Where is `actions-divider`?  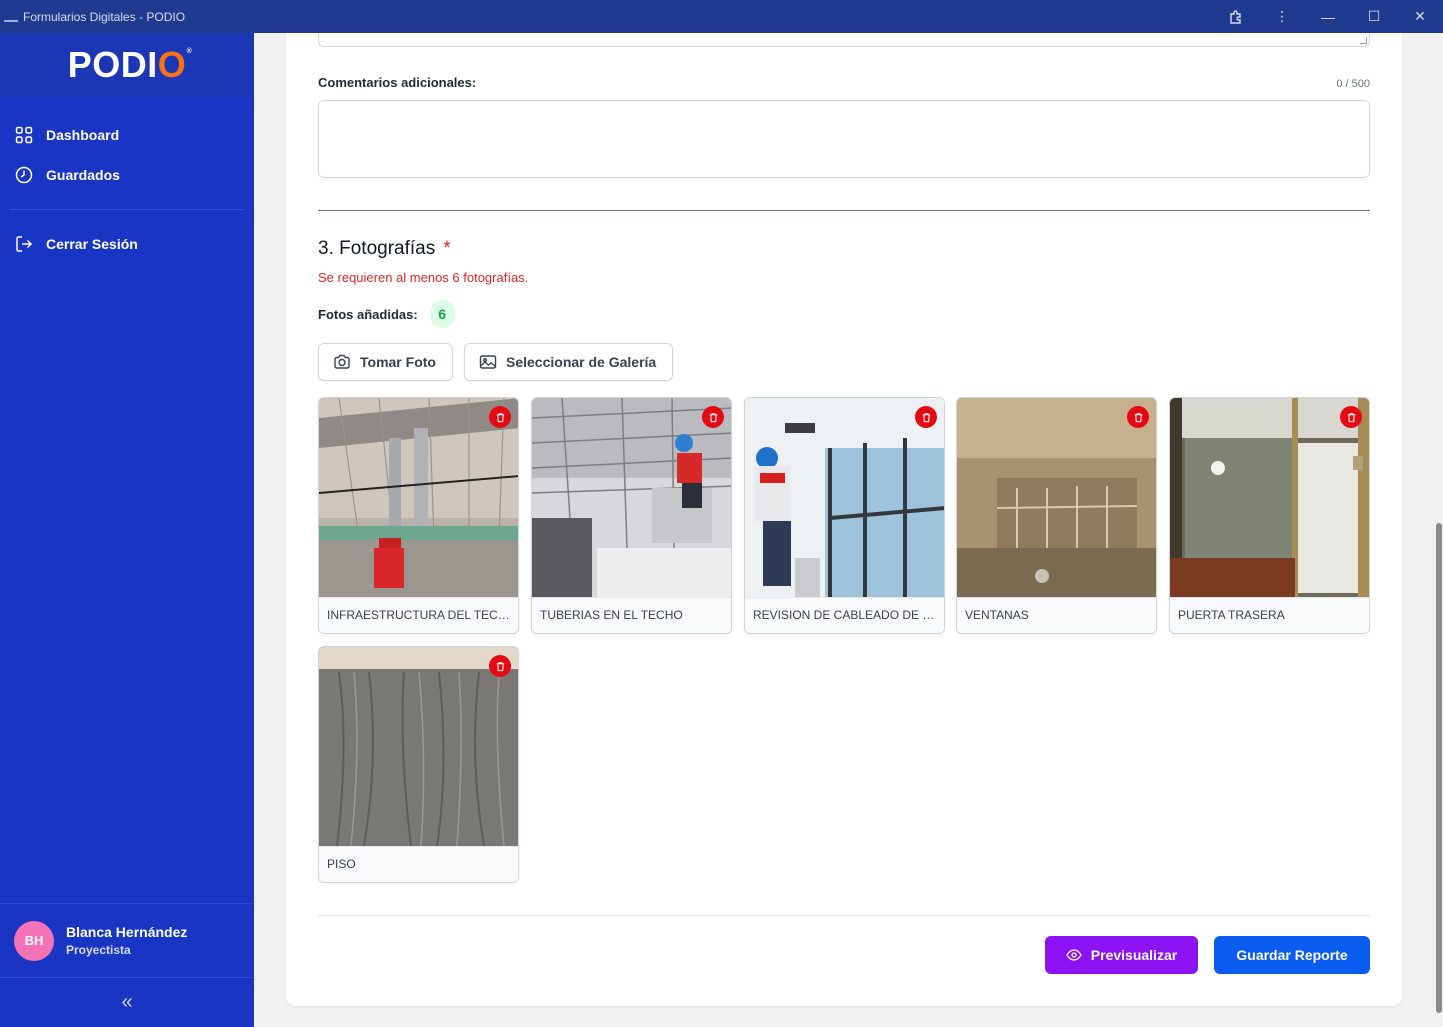 actions-divider is located at coordinates (844, 915).